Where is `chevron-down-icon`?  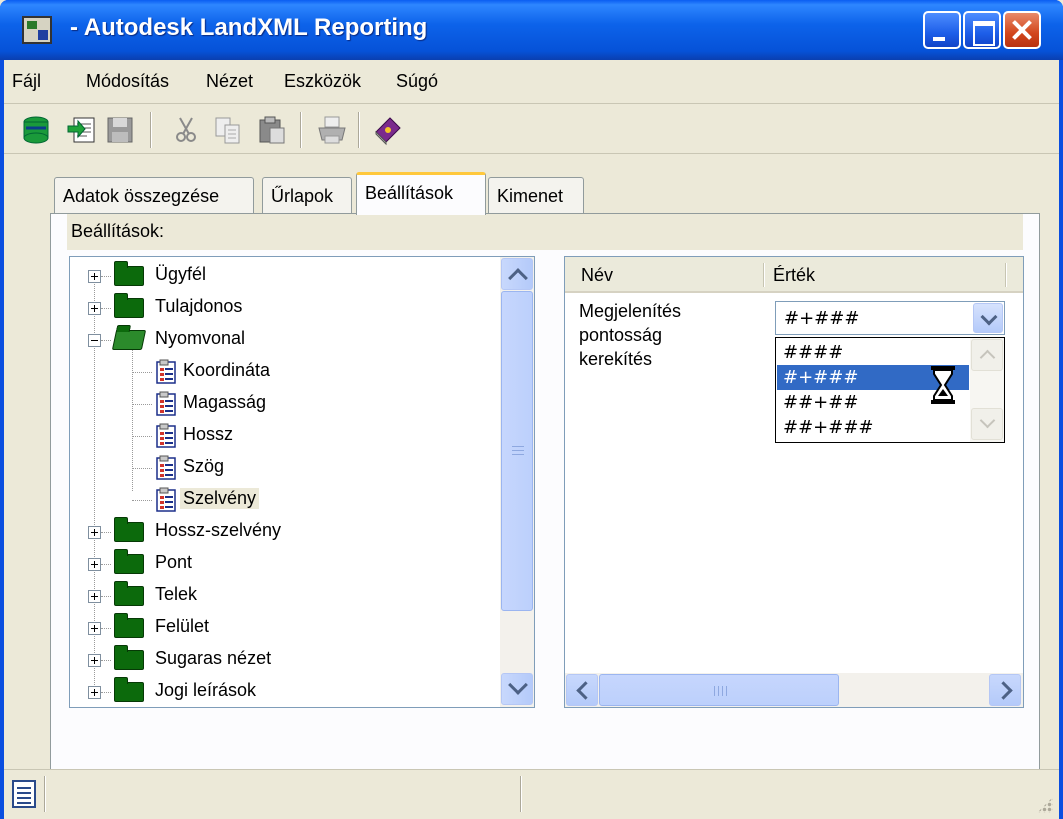 chevron-down-icon is located at coordinates (987, 424).